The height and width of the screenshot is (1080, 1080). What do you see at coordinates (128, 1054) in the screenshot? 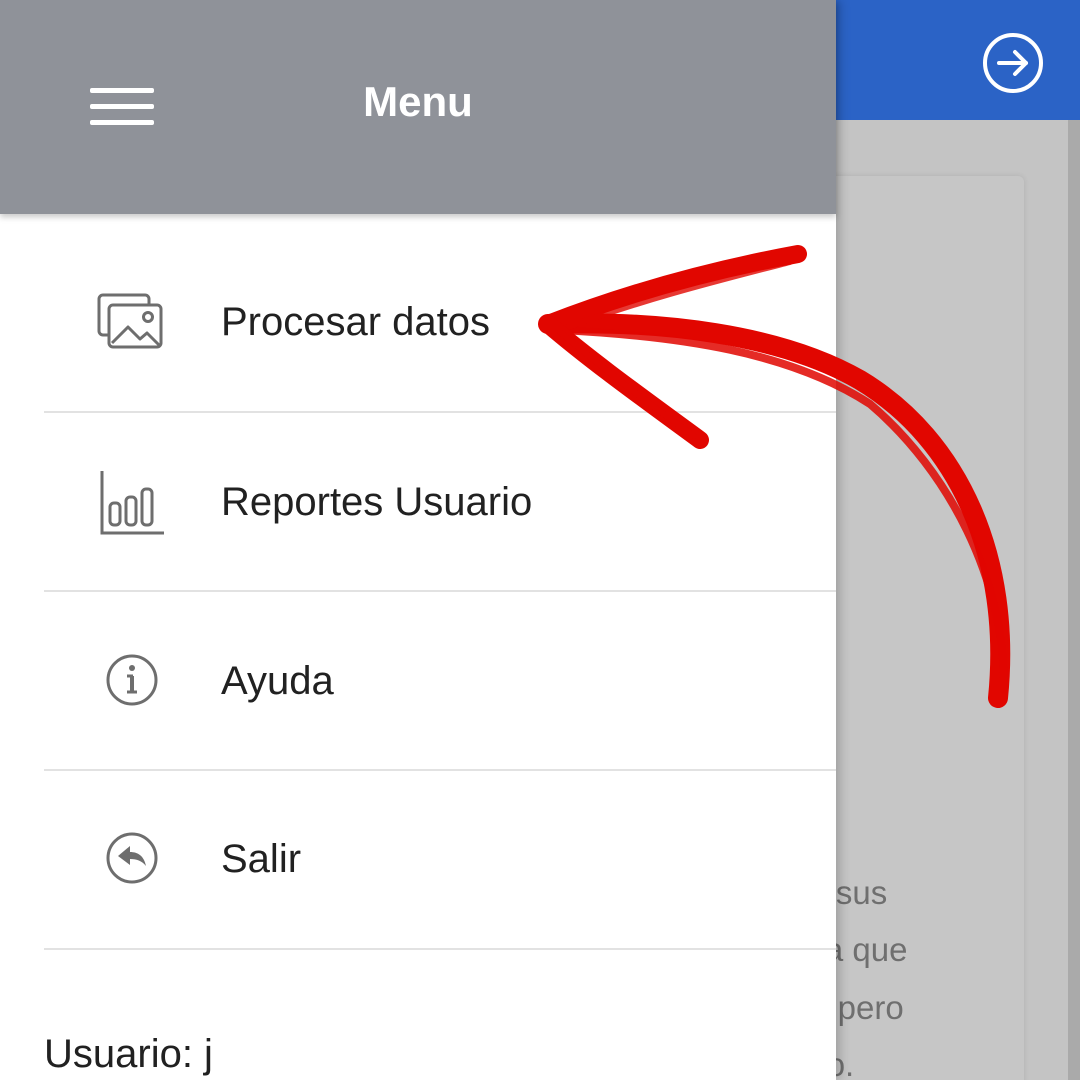
I see `user-info: Usuario: j` at bounding box center [128, 1054].